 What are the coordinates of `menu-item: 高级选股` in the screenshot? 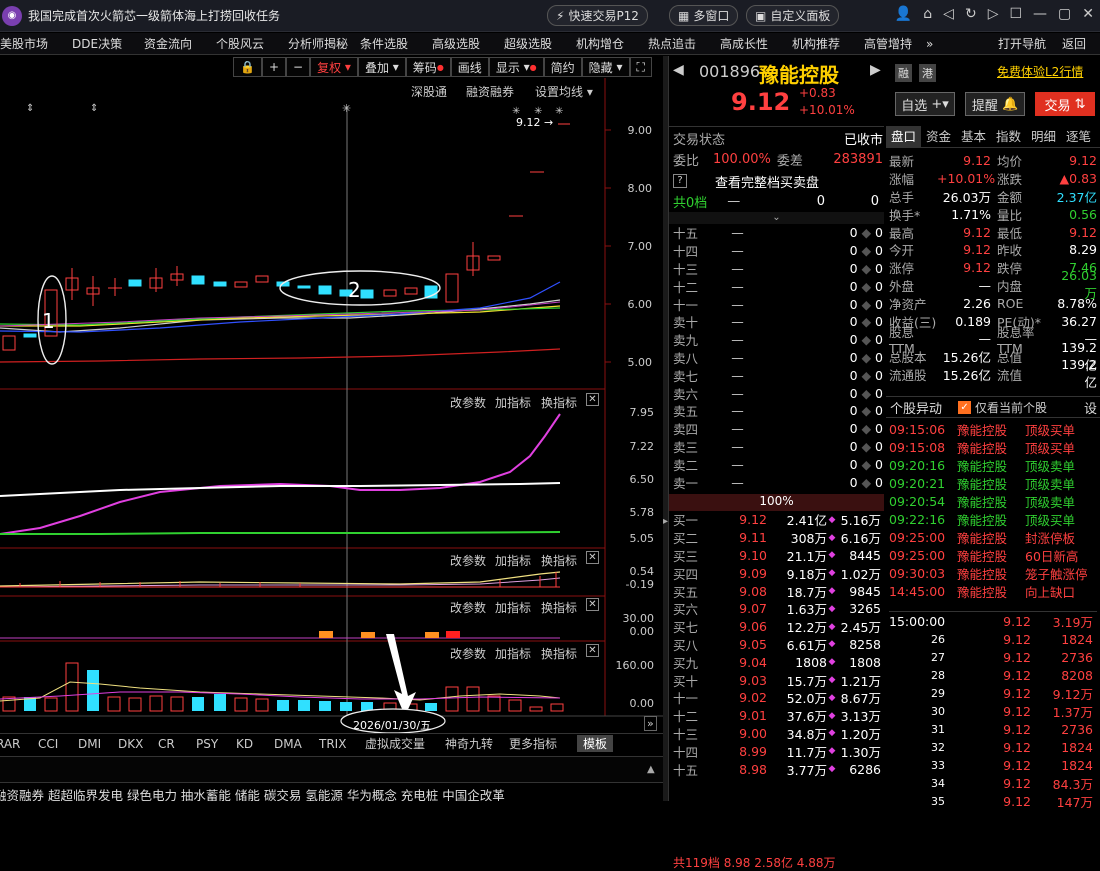 It's located at (456, 43).